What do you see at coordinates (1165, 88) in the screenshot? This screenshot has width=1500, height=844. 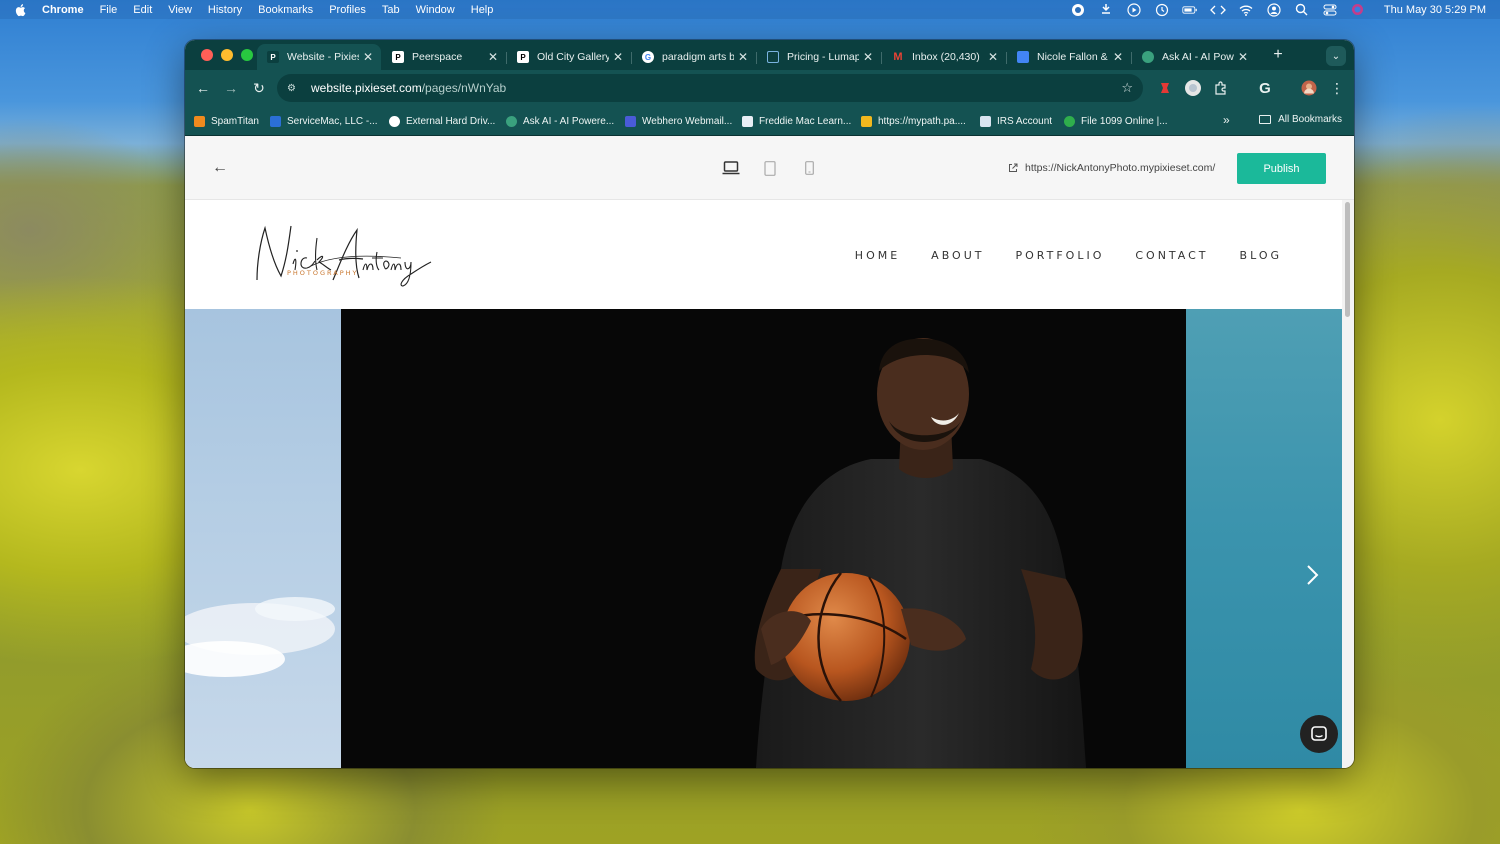 I see `extension-red-icon` at bounding box center [1165, 88].